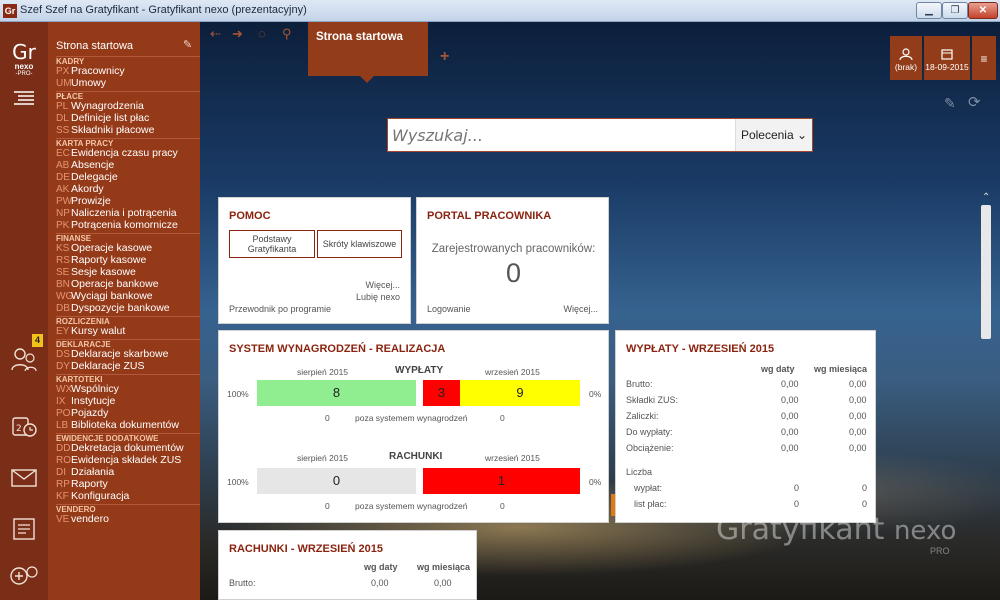 Image resolution: width=1000 pixels, height=600 pixels. What do you see at coordinates (24, 479) in the screenshot?
I see `mail-icon` at bounding box center [24, 479].